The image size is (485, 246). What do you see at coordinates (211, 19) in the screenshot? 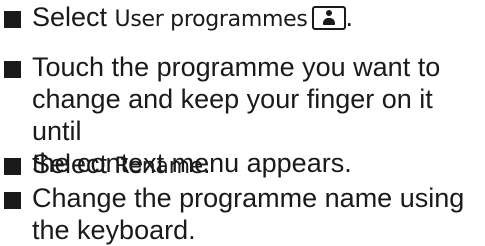
I see `ui-term-user-programmes: User programmes` at bounding box center [211, 19].